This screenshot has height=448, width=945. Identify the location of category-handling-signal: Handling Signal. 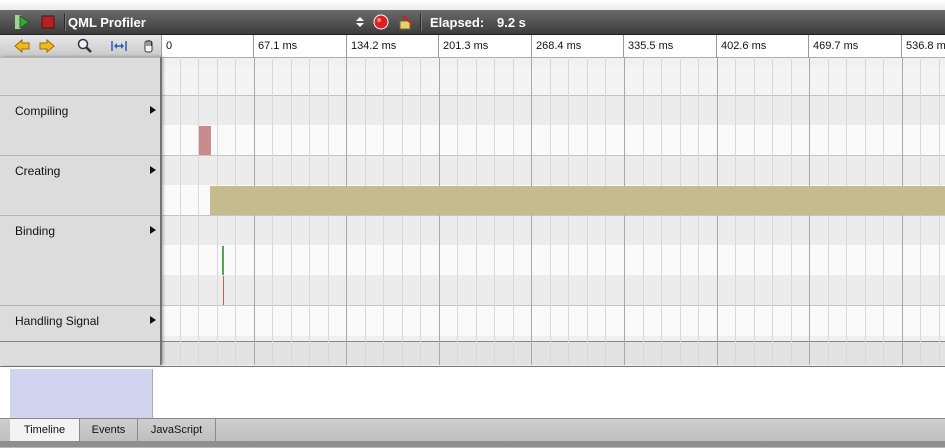
(80, 323).